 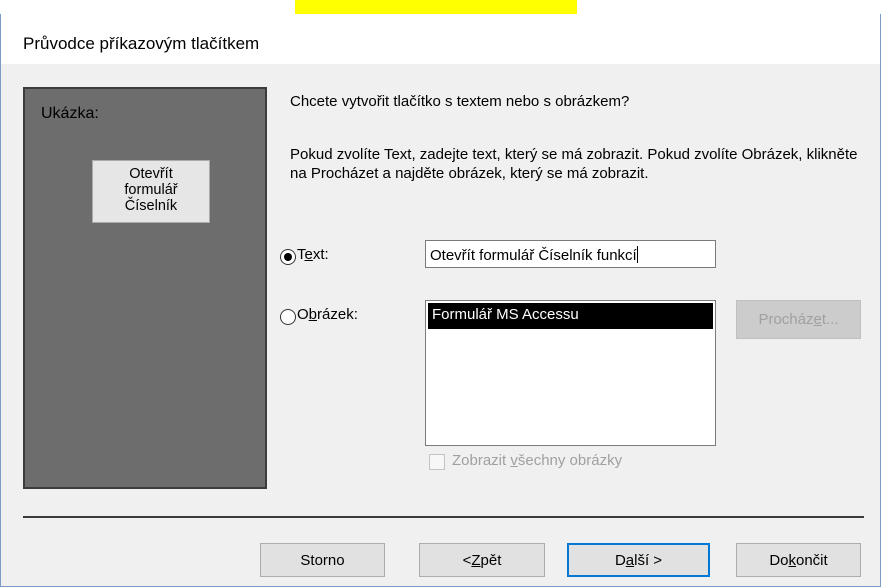 What do you see at coordinates (70, 113) in the screenshot?
I see `preview-label: Ukázka:` at bounding box center [70, 113].